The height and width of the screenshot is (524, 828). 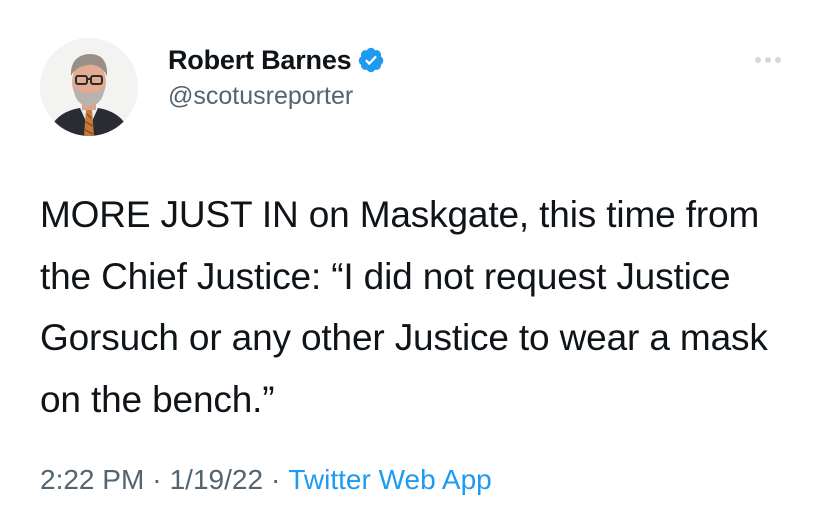 I want to click on name-row: Robert Barnes, so click(x=276, y=60).